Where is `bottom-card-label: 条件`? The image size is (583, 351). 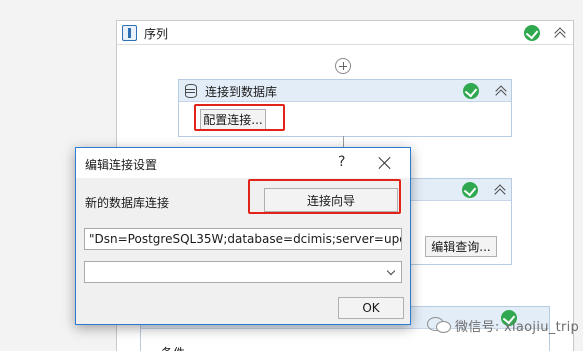
bottom-card-label: 条件 is located at coordinates (173, 347).